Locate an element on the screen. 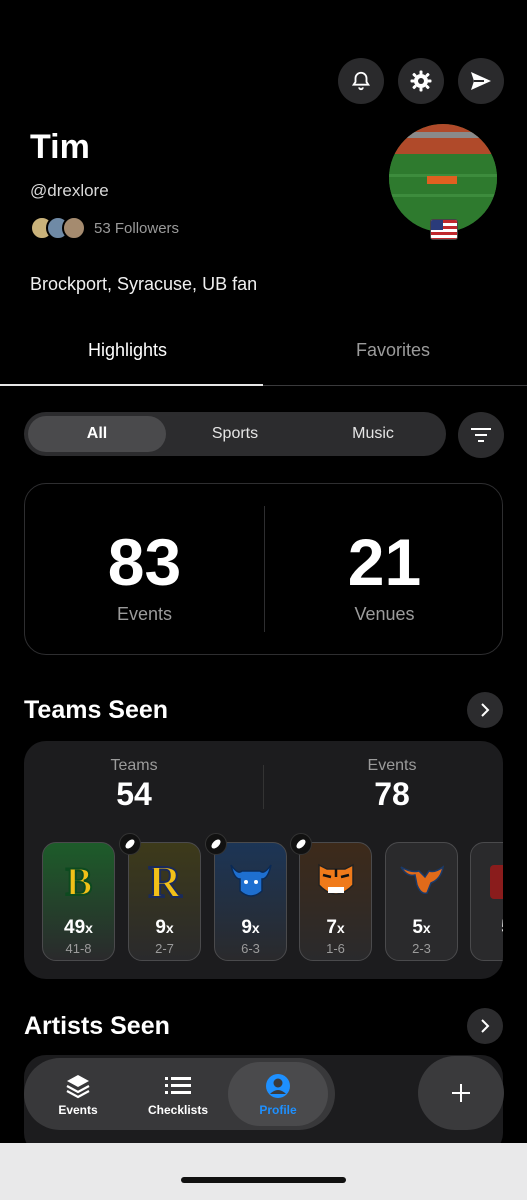  layers-icon is located at coordinates (78, 1086).